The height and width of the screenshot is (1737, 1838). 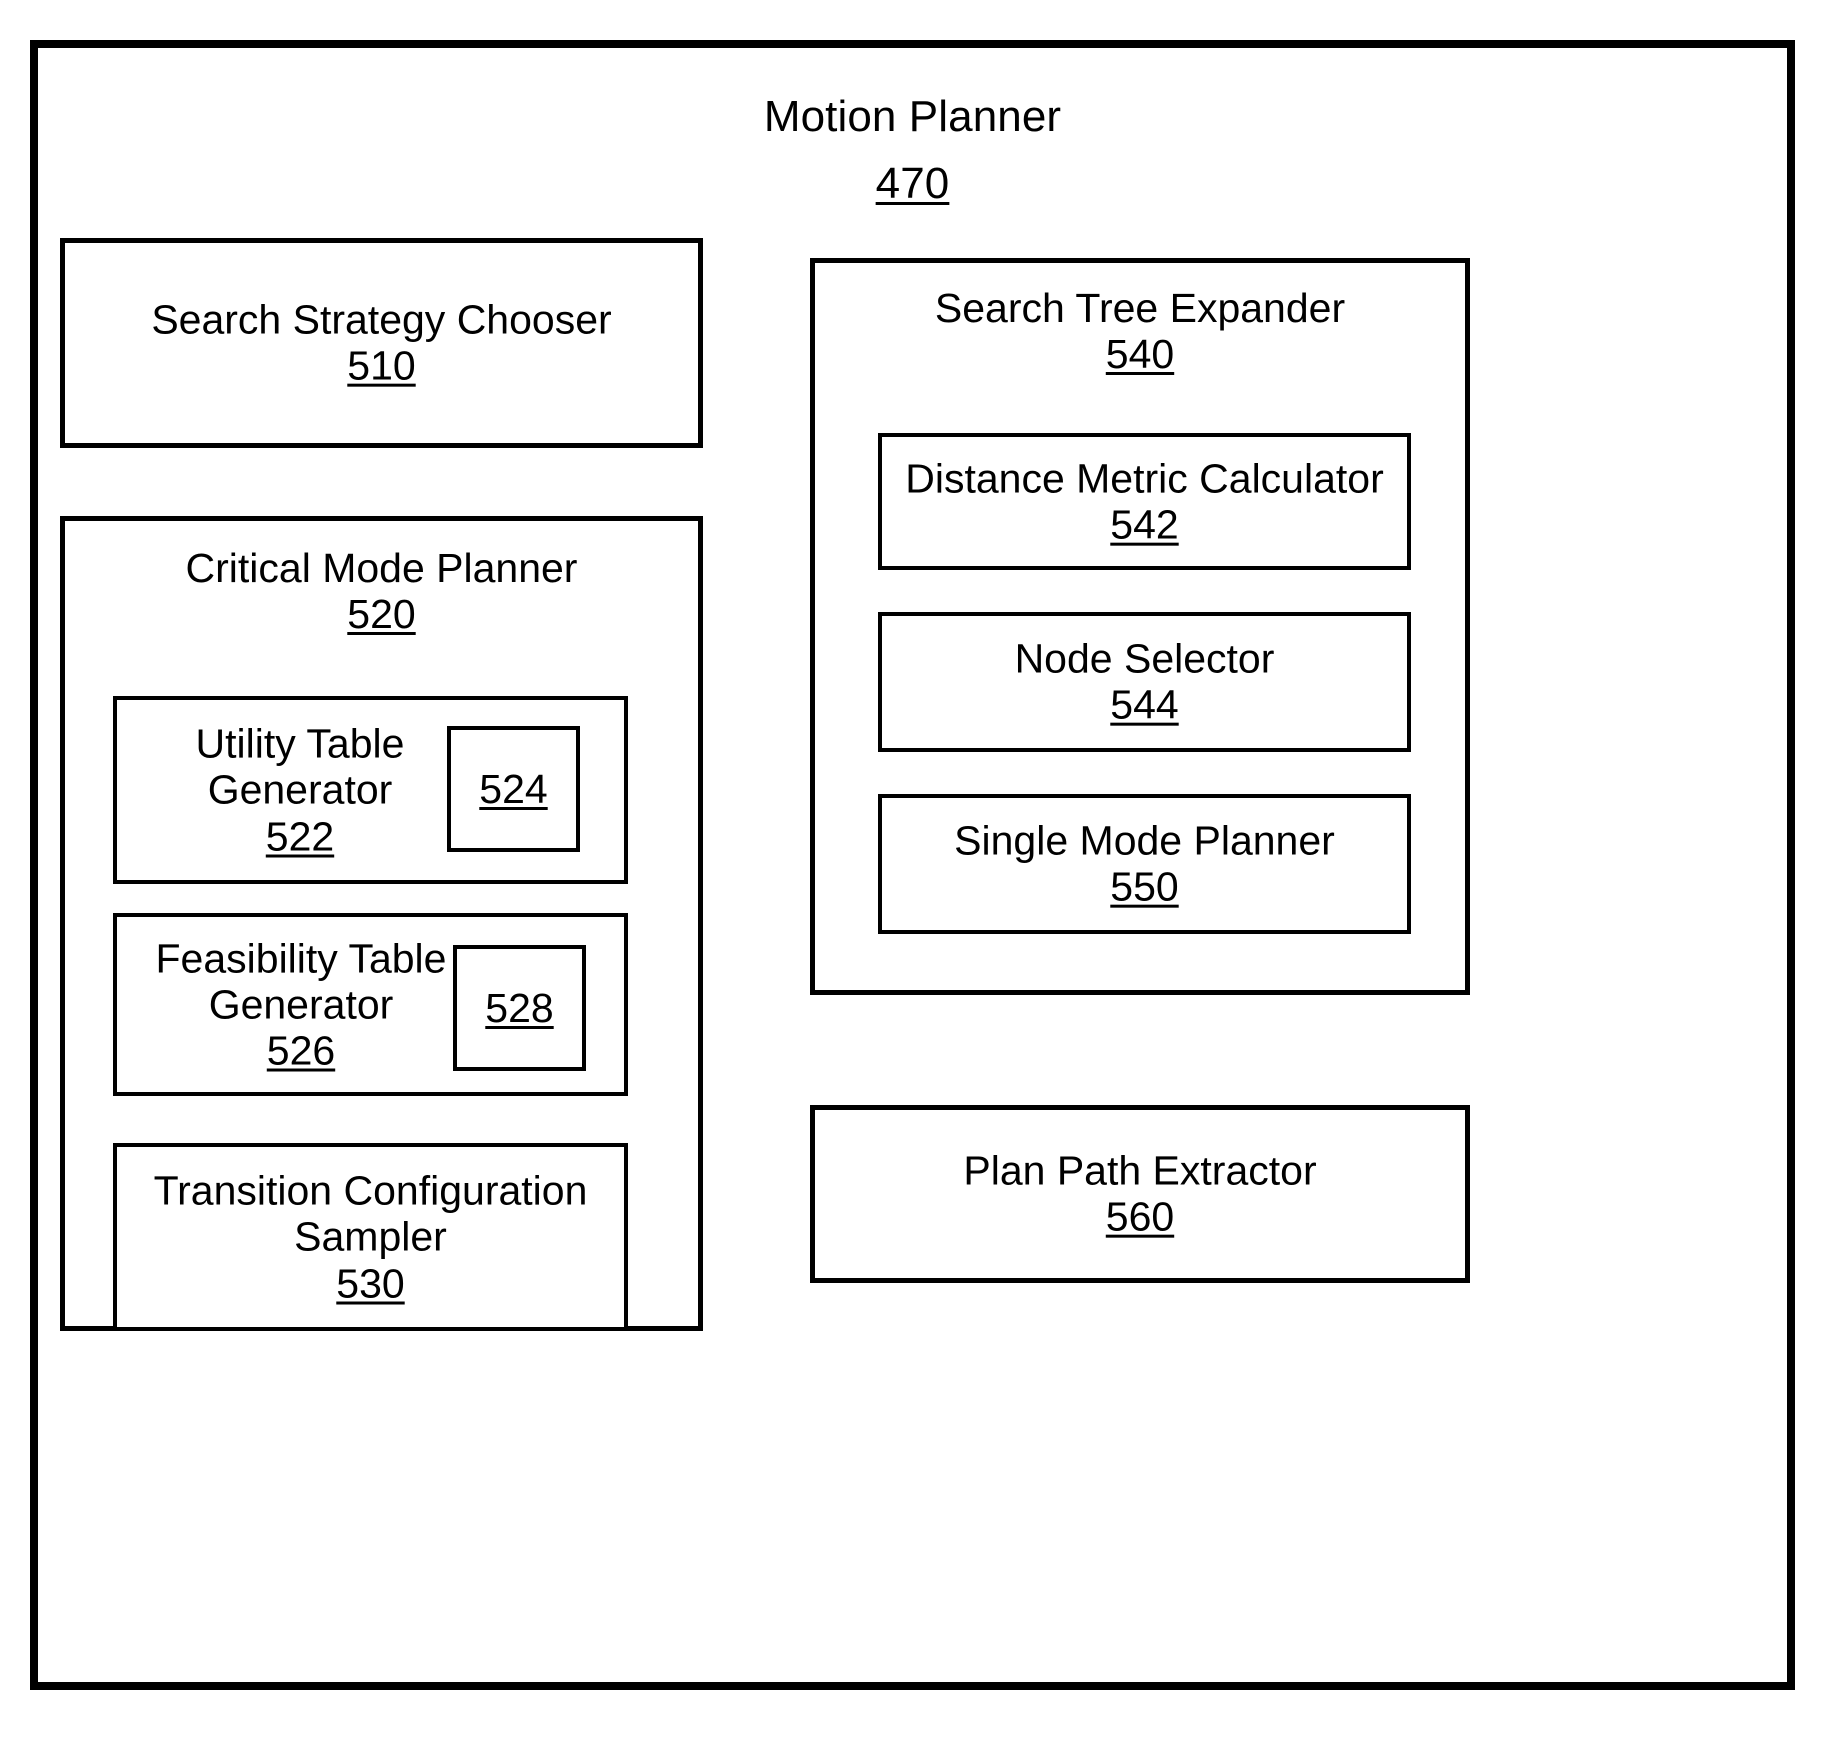 What do you see at coordinates (1144, 658) in the screenshot?
I see `node-selector-title: Node Selector` at bounding box center [1144, 658].